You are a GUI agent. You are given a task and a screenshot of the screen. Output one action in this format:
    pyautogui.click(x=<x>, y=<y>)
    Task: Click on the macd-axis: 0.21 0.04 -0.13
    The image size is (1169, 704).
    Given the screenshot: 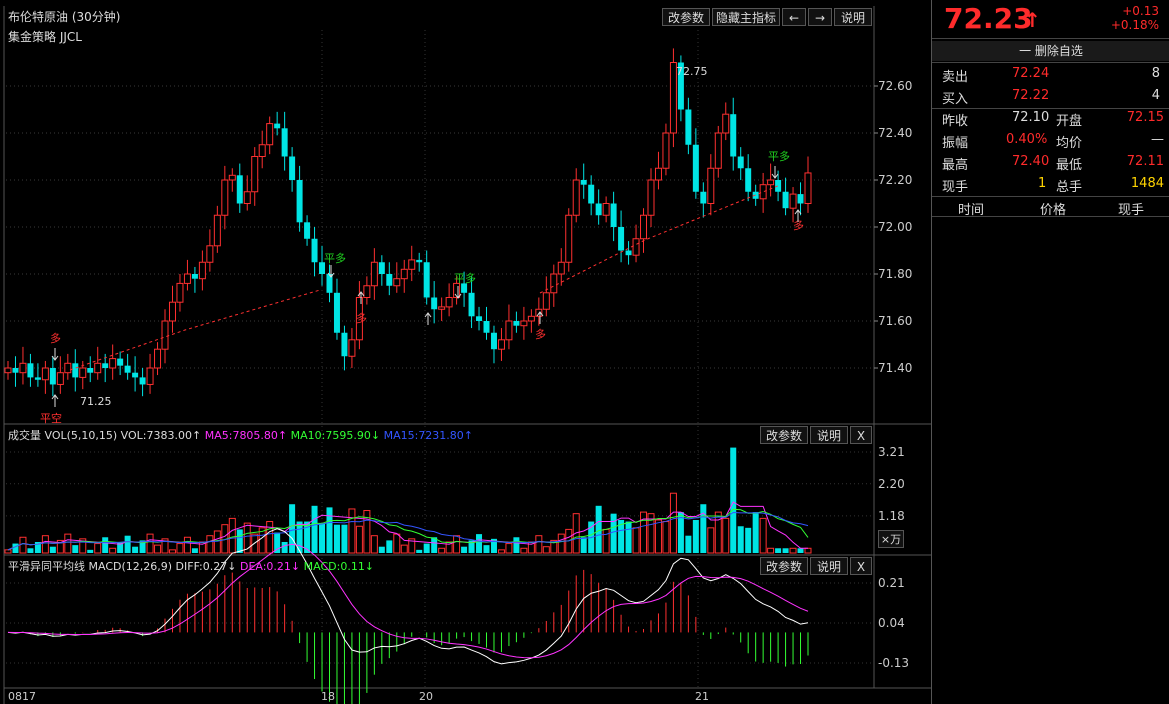 What is the action you would take?
    pyautogui.click(x=893, y=623)
    